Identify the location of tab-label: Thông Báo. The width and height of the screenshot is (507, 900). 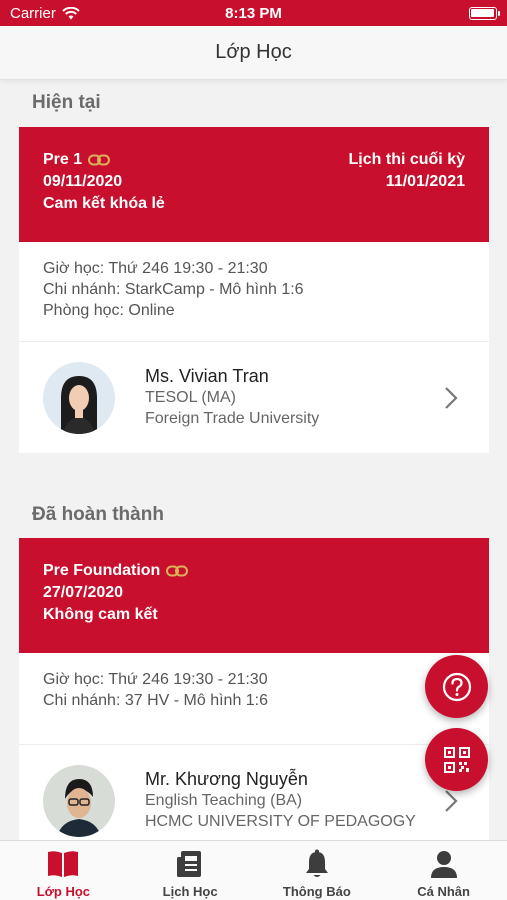
(316, 891).